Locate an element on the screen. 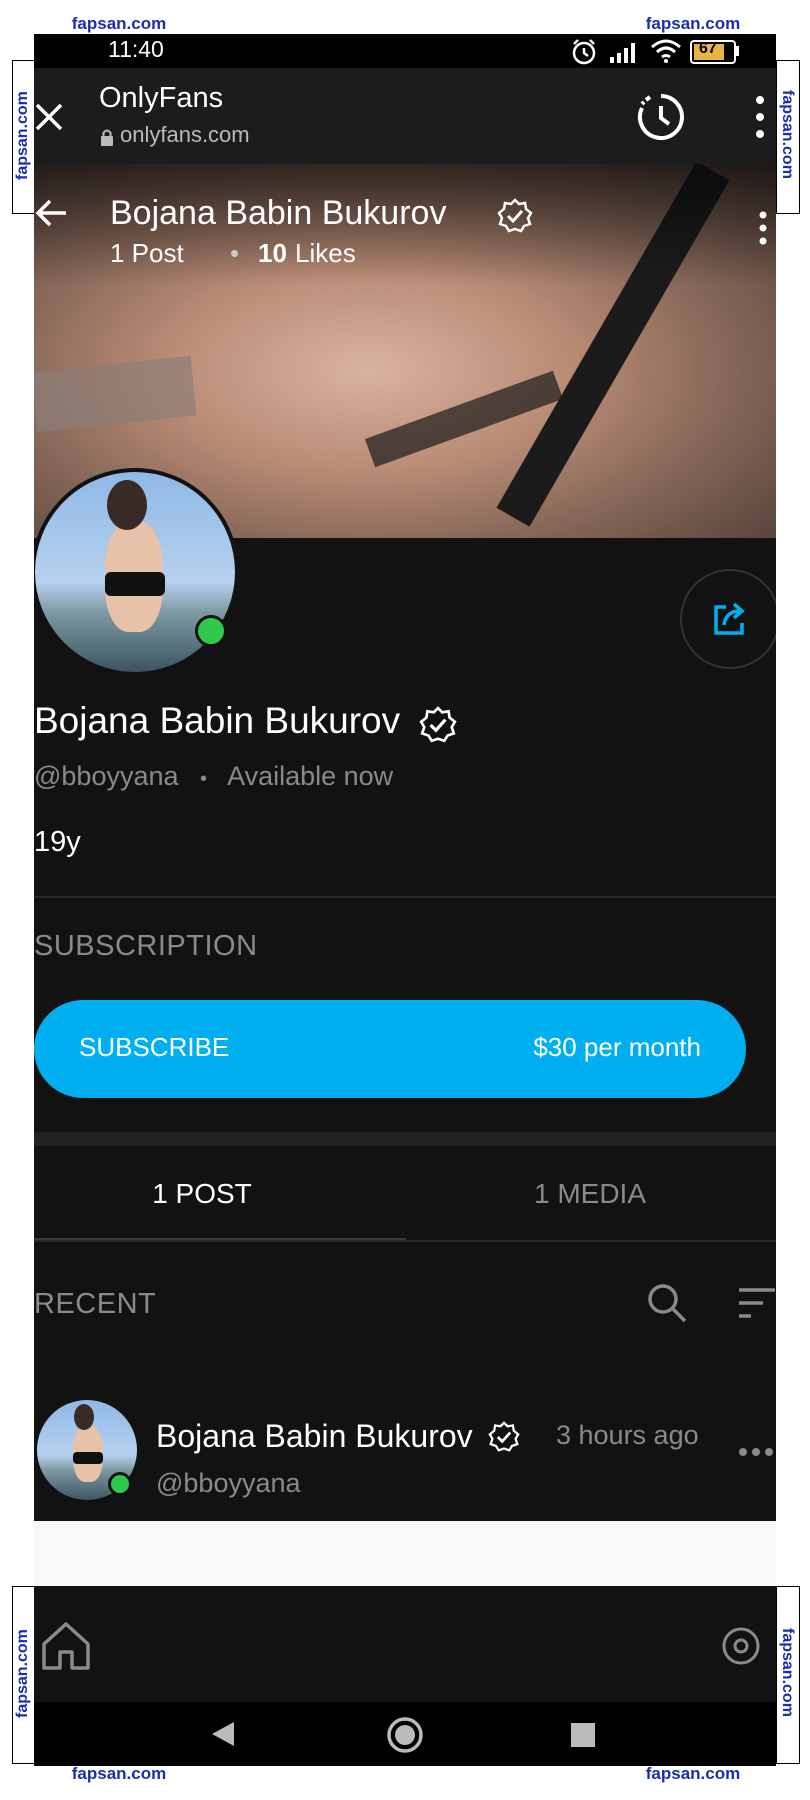 The width and height of the screenshot is (810, 1800). nav-home-icon is located at coordinates (405, 1735).